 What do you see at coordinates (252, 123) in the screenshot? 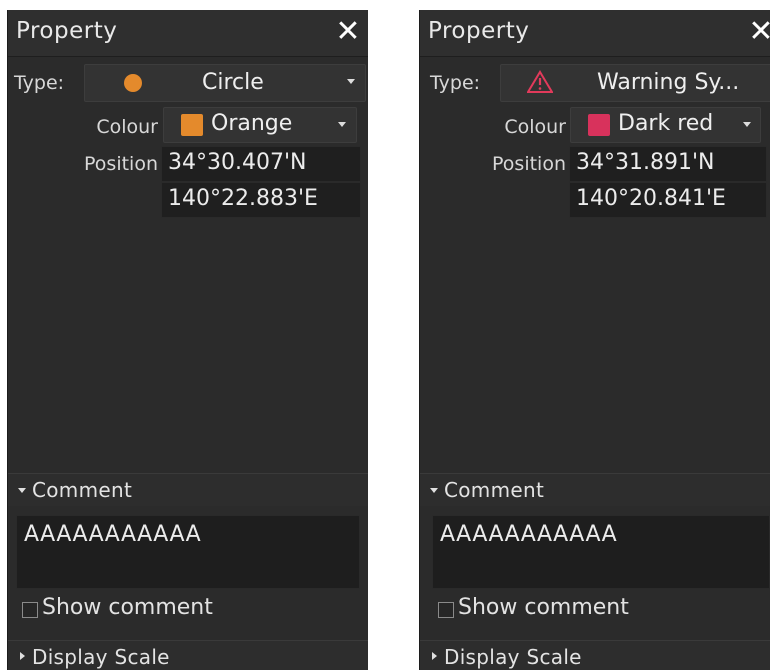
I see `colour-value: Orange` at bounding box center [252, 123].